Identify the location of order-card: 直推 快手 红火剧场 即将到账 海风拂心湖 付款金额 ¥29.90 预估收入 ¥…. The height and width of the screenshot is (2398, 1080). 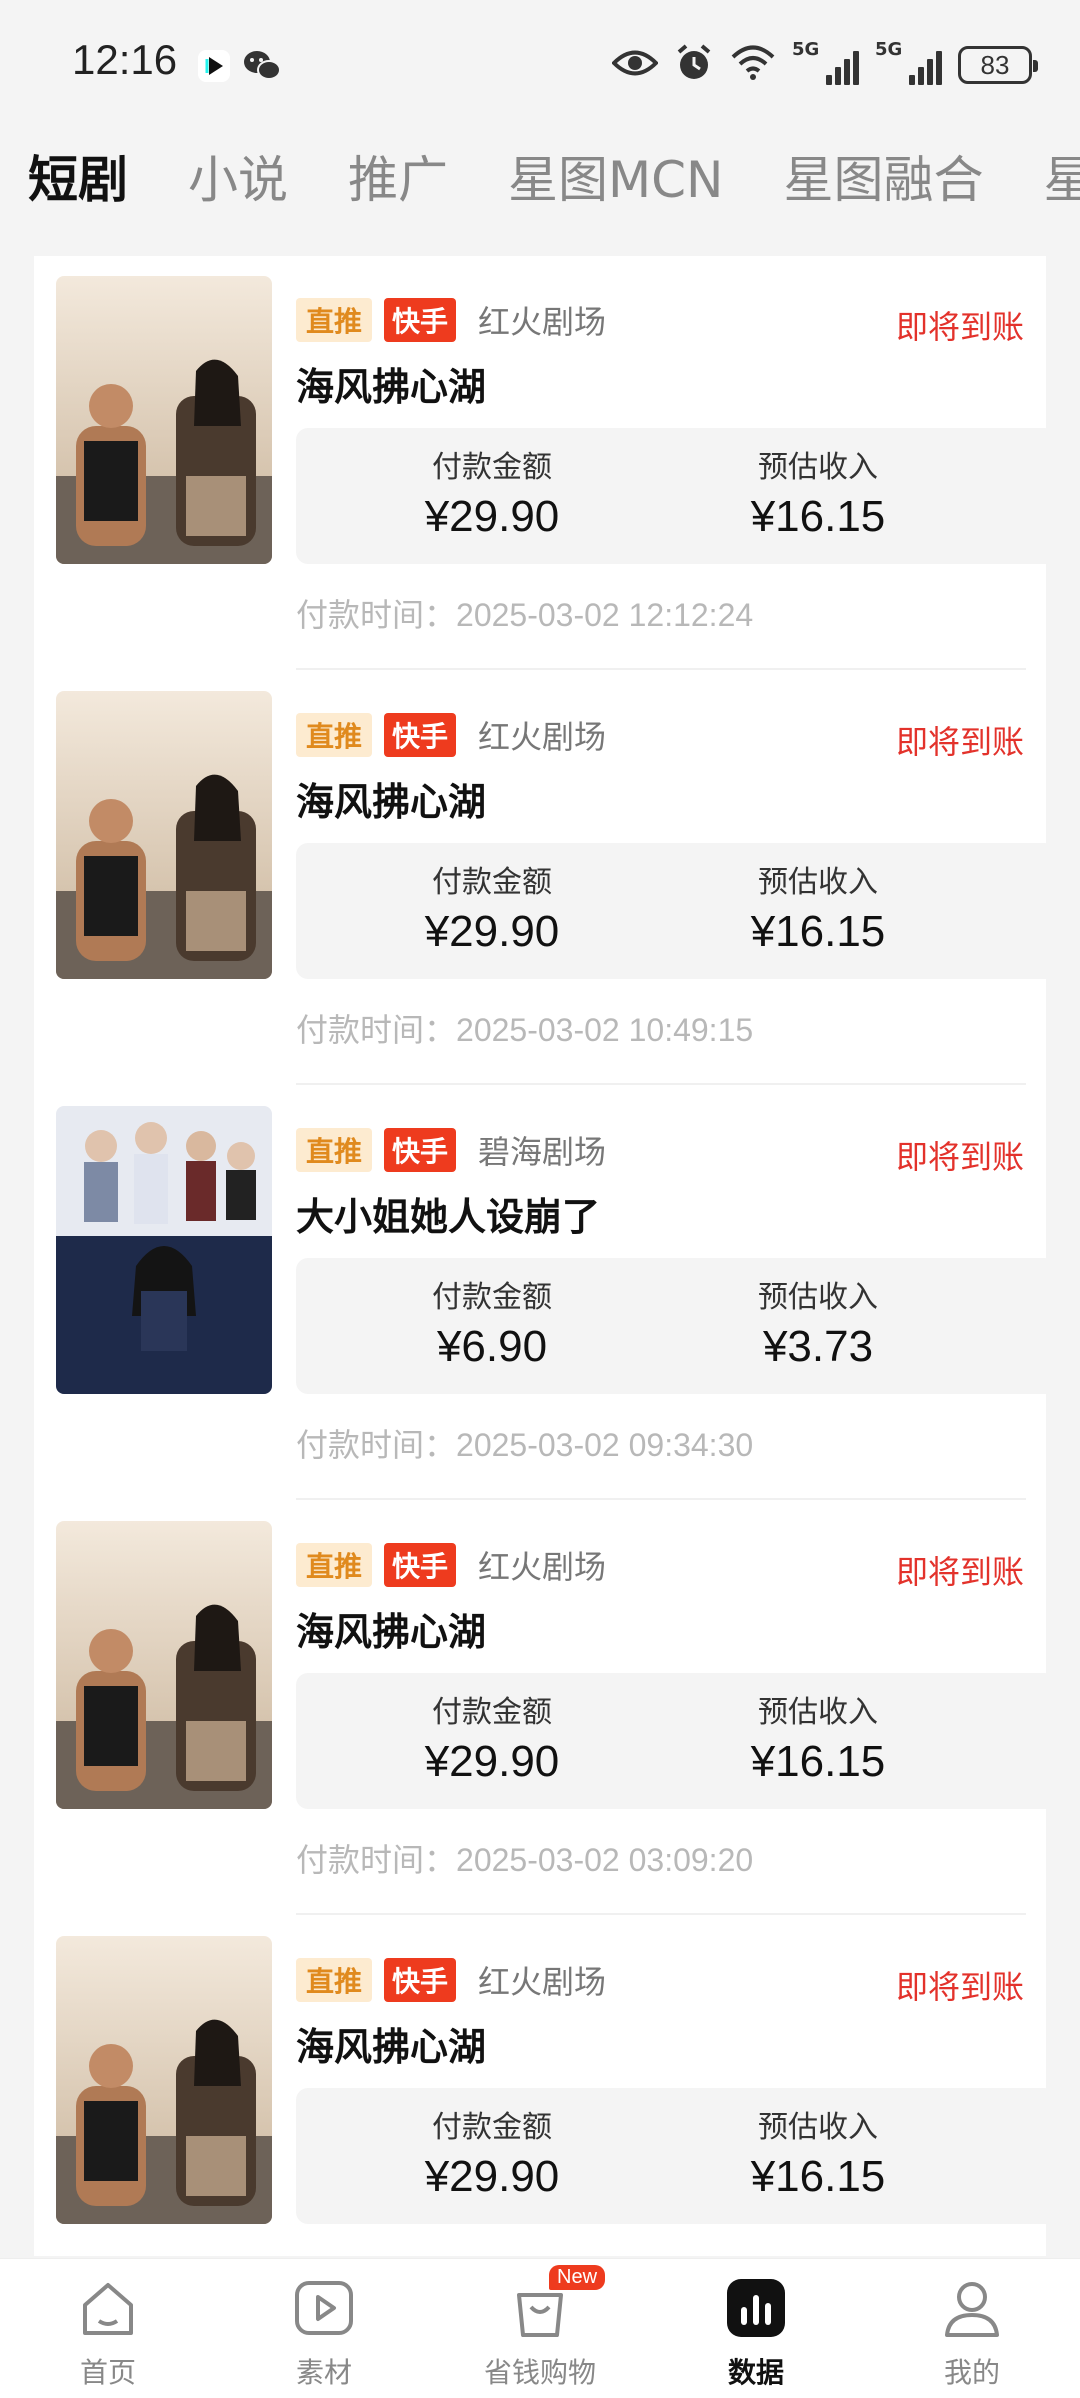
(540, 2086).